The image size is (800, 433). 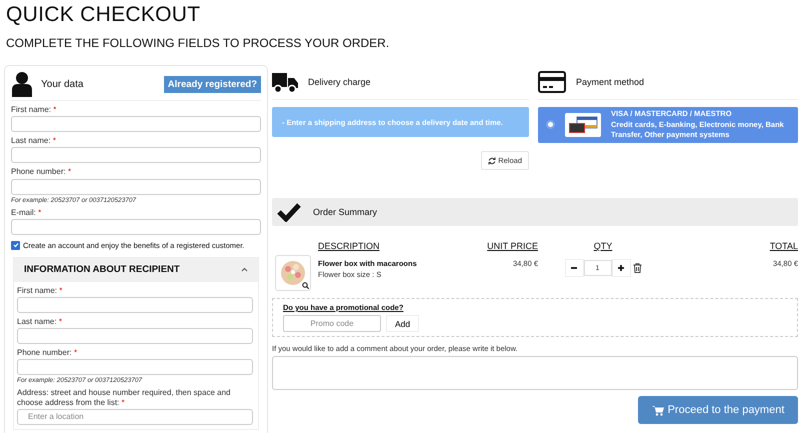 I want to click on minus-icon, so click(x=574, y=268).